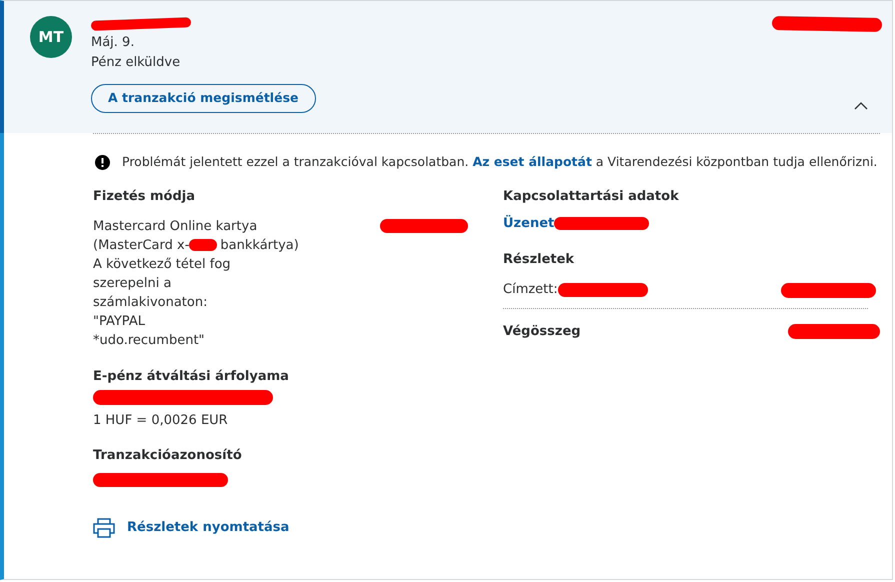 This screenshot has height=582, width=895. I want to click on section-heading: Kapcsolattartási adatok, so click(591, 197).